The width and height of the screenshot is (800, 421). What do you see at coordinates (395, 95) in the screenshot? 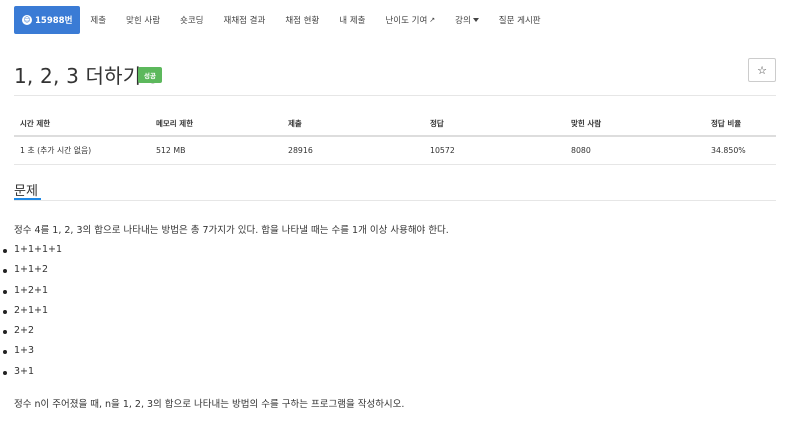
I see `divider` at bounding box center [395, 95].